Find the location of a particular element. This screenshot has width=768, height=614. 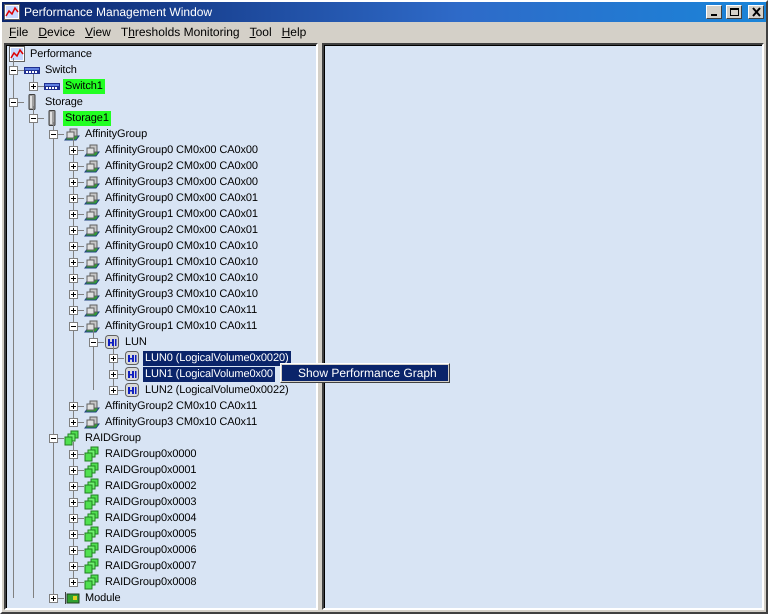

tree-item: RAIDGroup0x0007 is located at coordinates (150, 566).